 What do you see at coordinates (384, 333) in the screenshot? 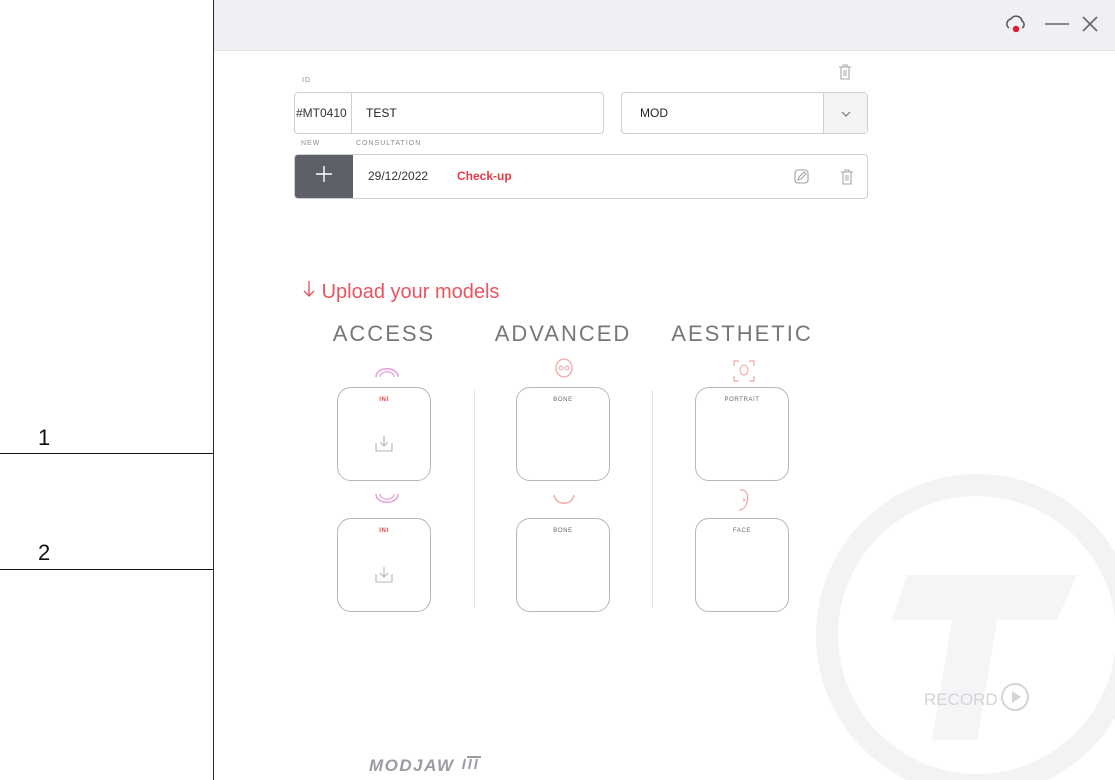
I see `column-heading-access: ACCESS` at bounding box center [384, 333].